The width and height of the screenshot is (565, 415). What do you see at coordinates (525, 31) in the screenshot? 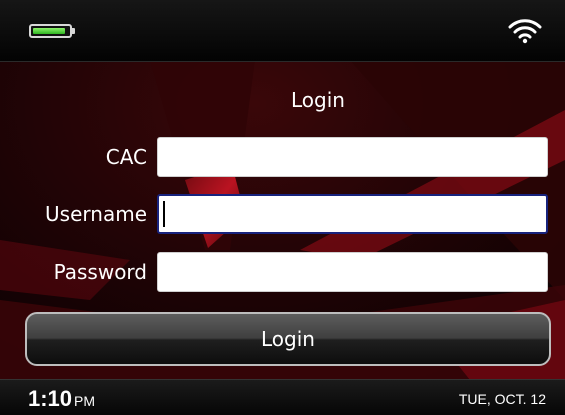
I see `wifi-icon` at bounding box center [525, 31].